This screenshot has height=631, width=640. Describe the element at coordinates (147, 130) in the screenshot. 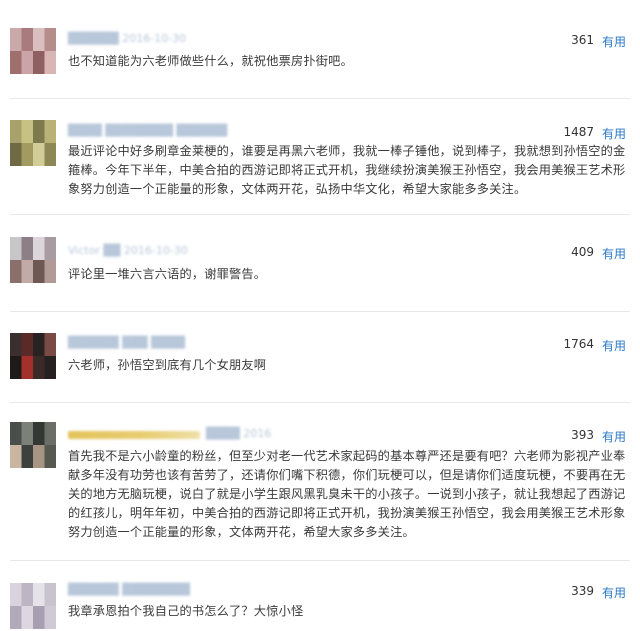

I see `username: ████ ████████ ██████` at that location.